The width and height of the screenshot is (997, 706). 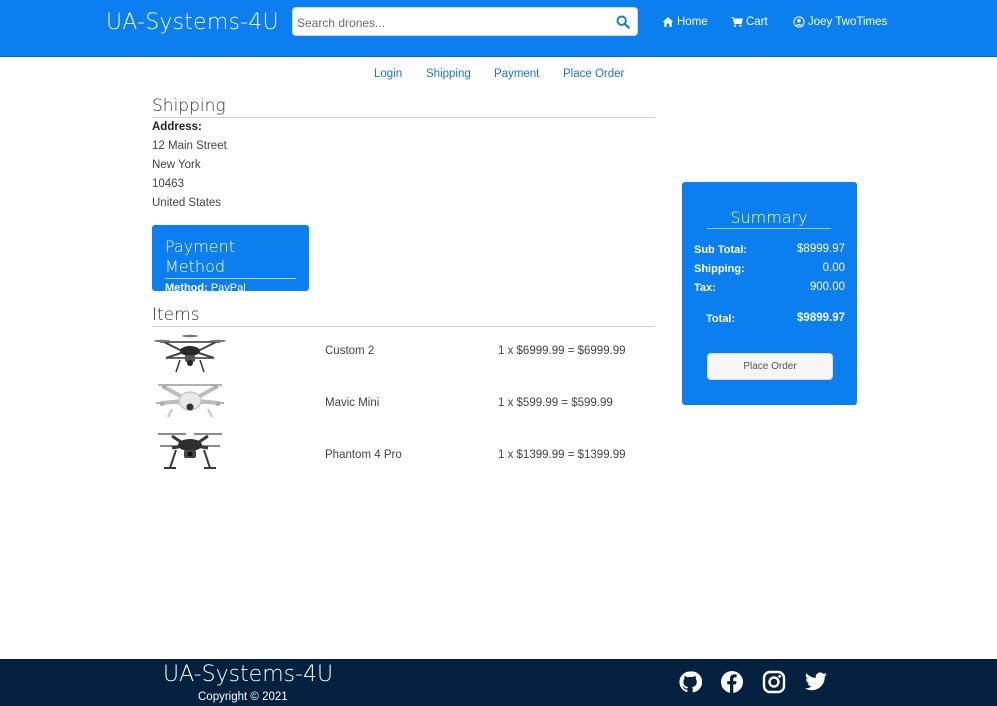 What do you see at coordinates (187, 203) in the screenshot?
I see `address-line: United States` at bounding box center [187, 203].